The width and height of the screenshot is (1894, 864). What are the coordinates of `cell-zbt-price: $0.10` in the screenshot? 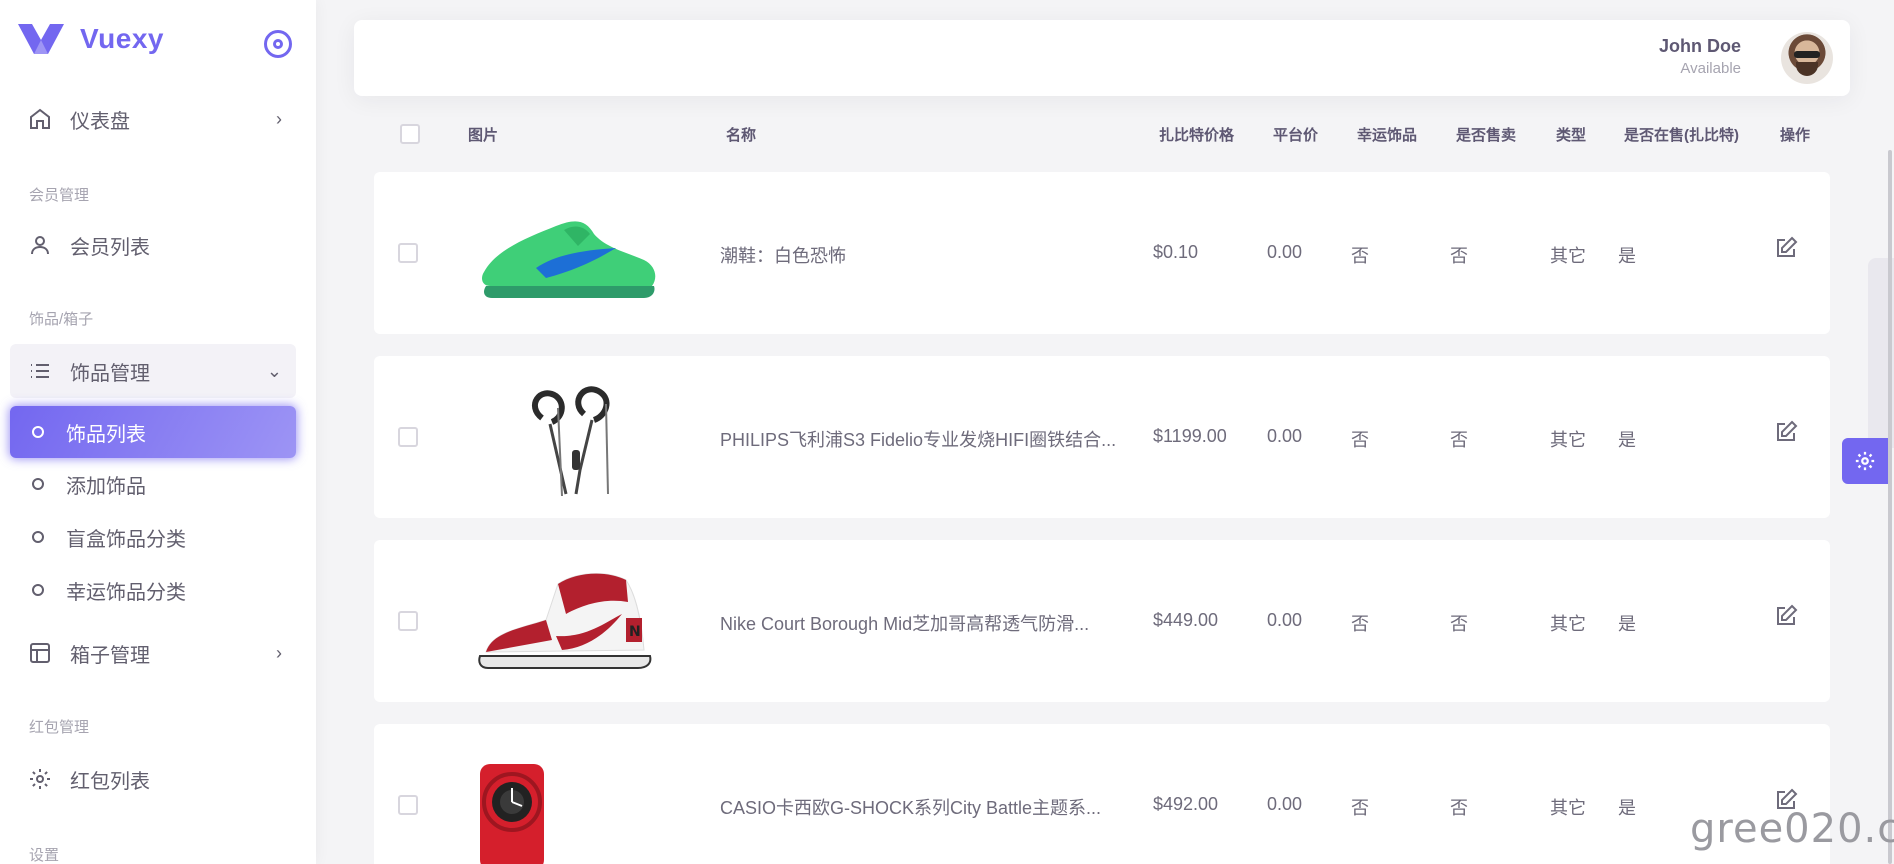 It's located at (1176, 252).